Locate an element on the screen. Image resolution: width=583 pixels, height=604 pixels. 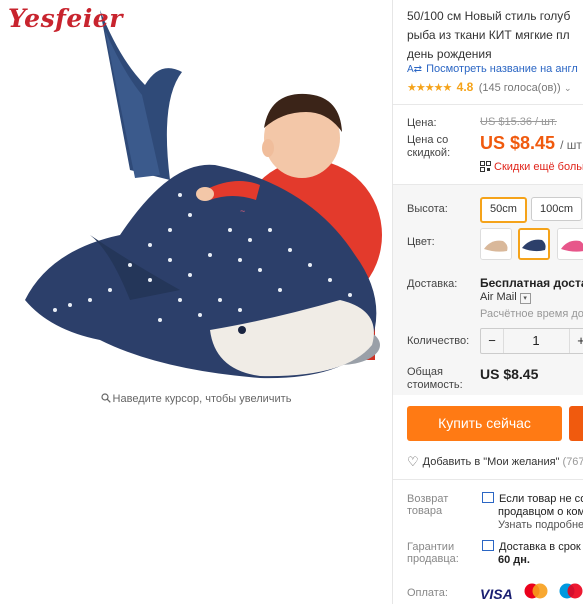
quantity-decrease-button: − is located at coordinates (492, 341).